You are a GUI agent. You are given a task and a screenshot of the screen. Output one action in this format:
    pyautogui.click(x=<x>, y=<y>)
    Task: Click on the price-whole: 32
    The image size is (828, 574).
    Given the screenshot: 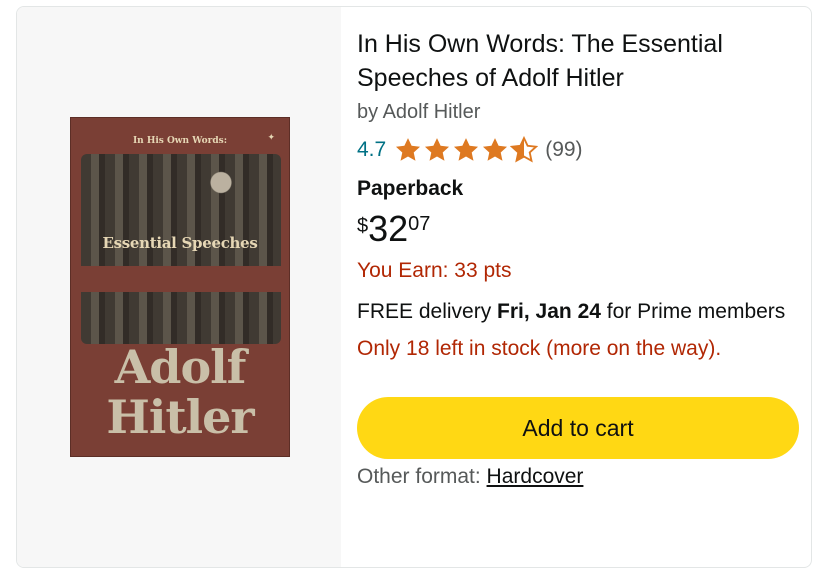 What is the action you would take?
    pyautogui.click(x=388, y=228)
    